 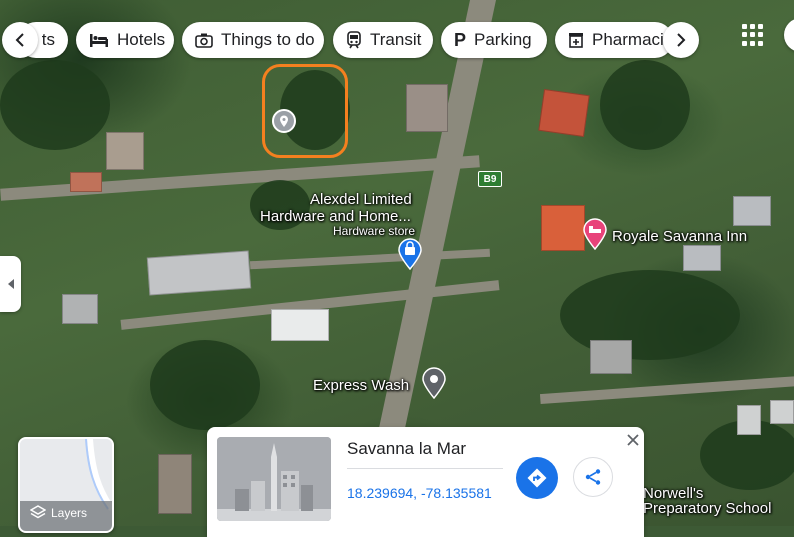 What do you see at coordinates (354, 40) in the screenshot?
I see `train-icon` at bounding box center [354, 40].